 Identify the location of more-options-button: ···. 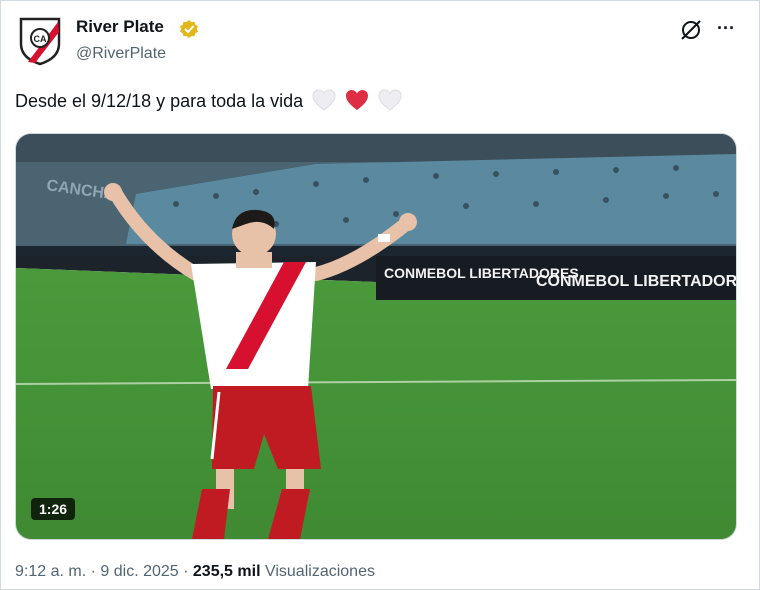
(726, 30).